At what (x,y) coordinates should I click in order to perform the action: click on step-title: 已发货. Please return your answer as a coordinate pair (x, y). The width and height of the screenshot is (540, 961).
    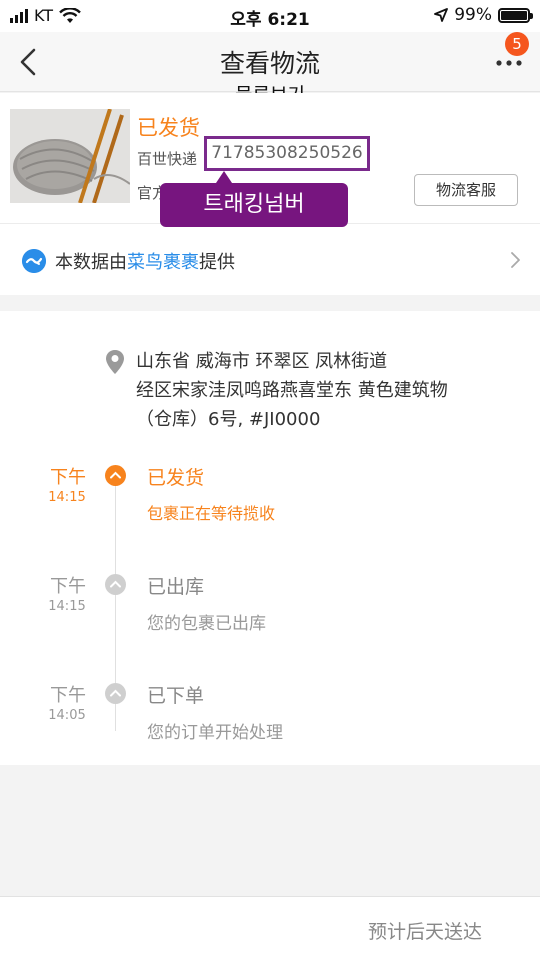
    Looking at the image, I should click on (176, 478).